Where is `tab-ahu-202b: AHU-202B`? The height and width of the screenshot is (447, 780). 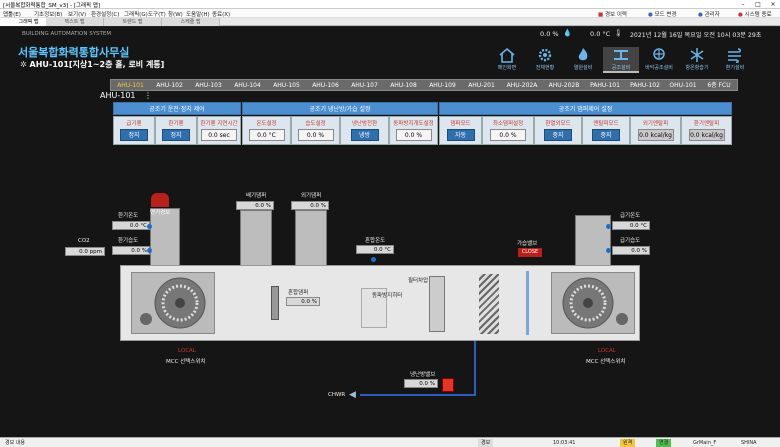 tab-ahu-202b: AHU-202B is located at coordinates (564, 85).